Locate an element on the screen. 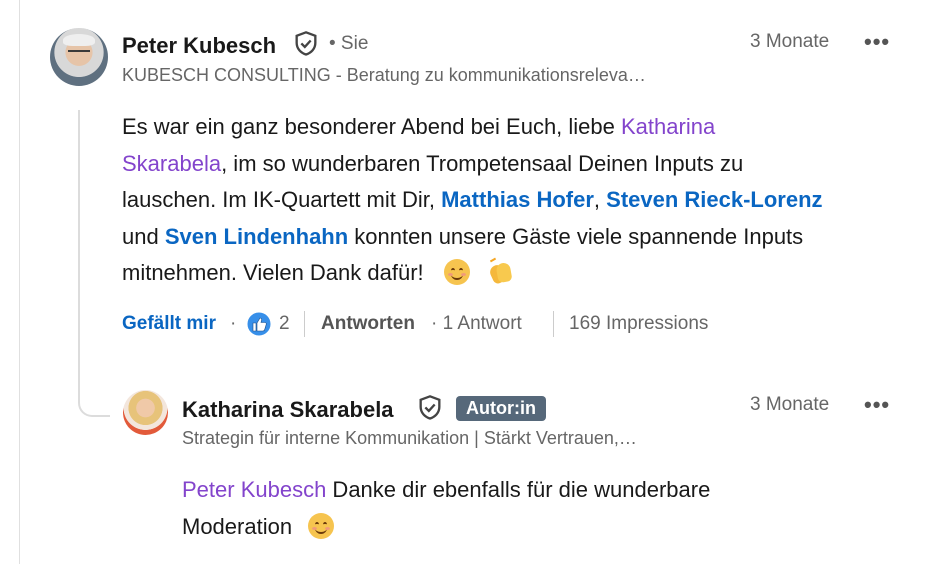 This screenshot has width=928, height=564. body-text-5: und is located at coordinates (143, 236).